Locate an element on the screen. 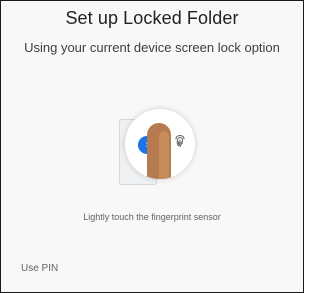  finger-shade is located at coordinates (164, 155).